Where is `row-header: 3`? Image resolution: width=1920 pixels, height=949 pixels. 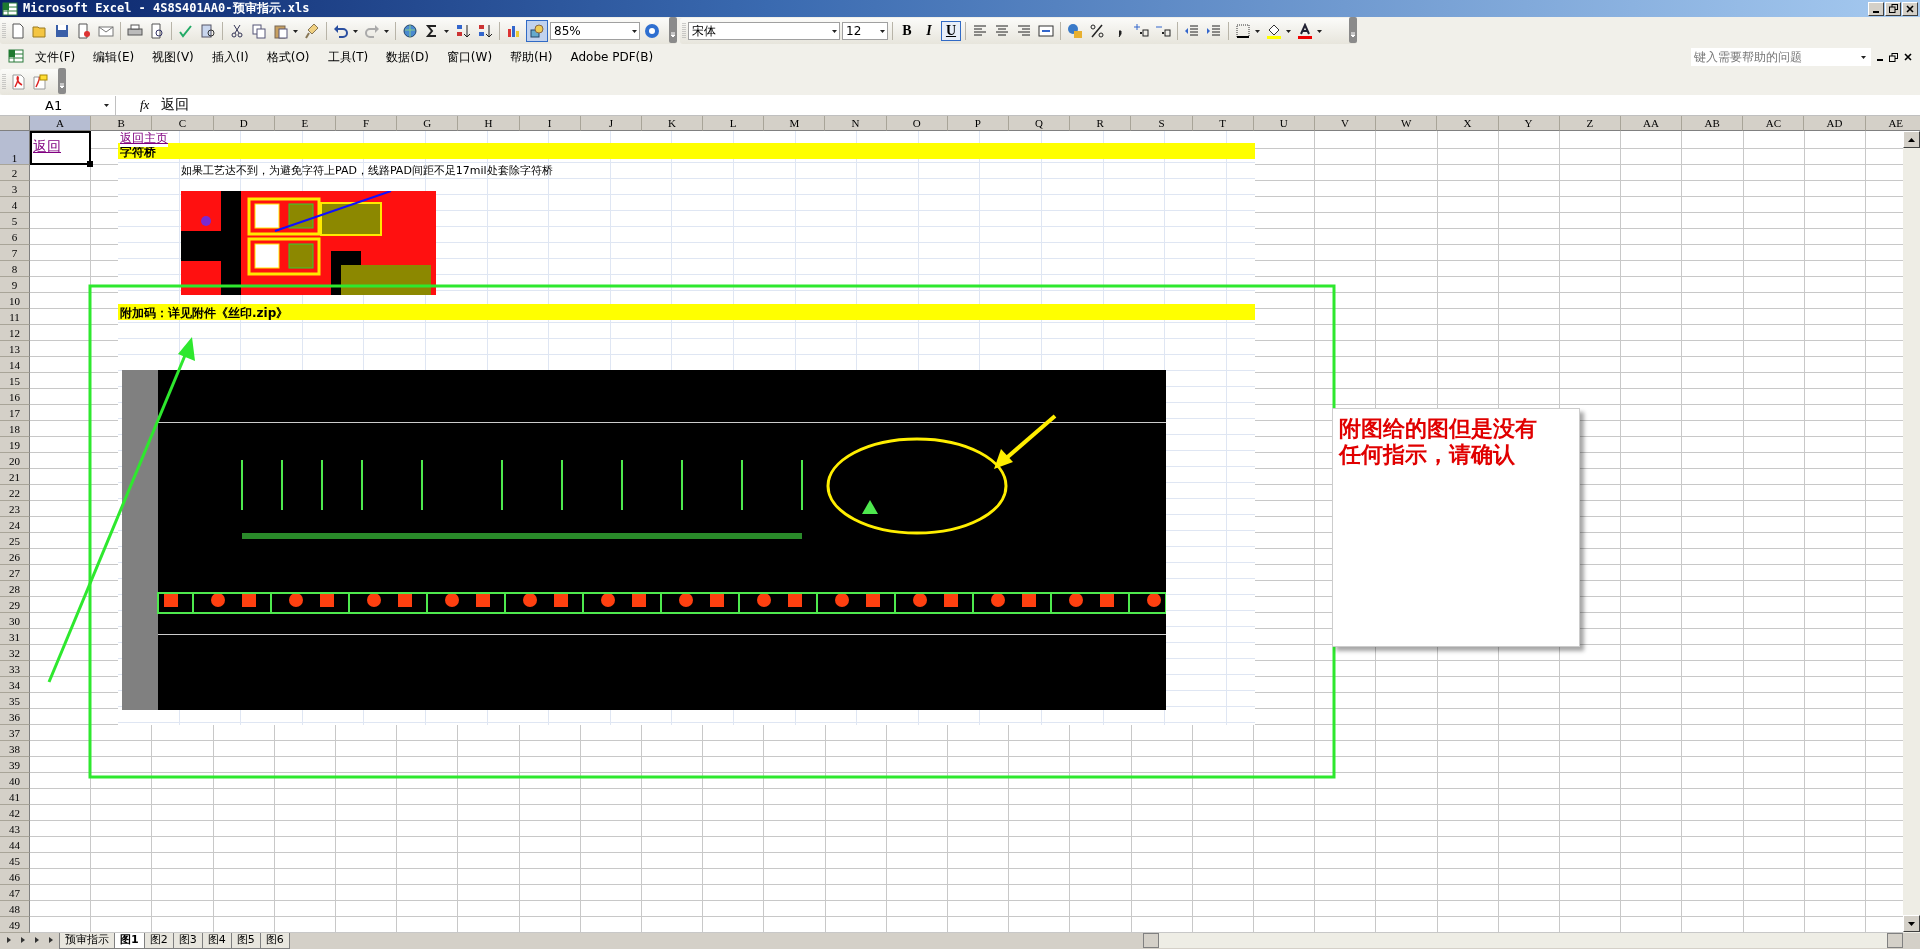 row-header: 3 is located at coordinates (15, 189).